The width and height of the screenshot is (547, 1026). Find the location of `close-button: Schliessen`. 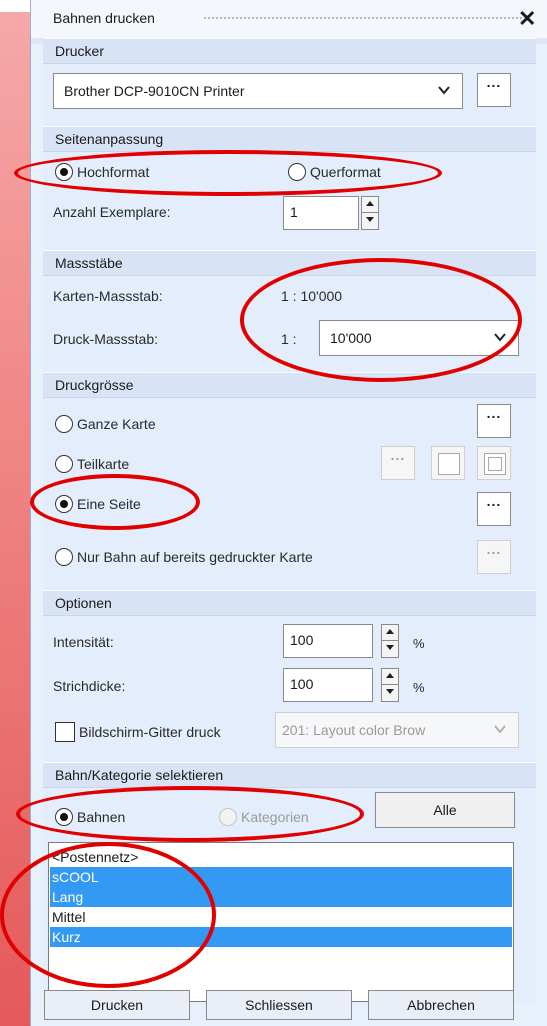

close-button: Schliessen is located at coordinates (279, 1005).